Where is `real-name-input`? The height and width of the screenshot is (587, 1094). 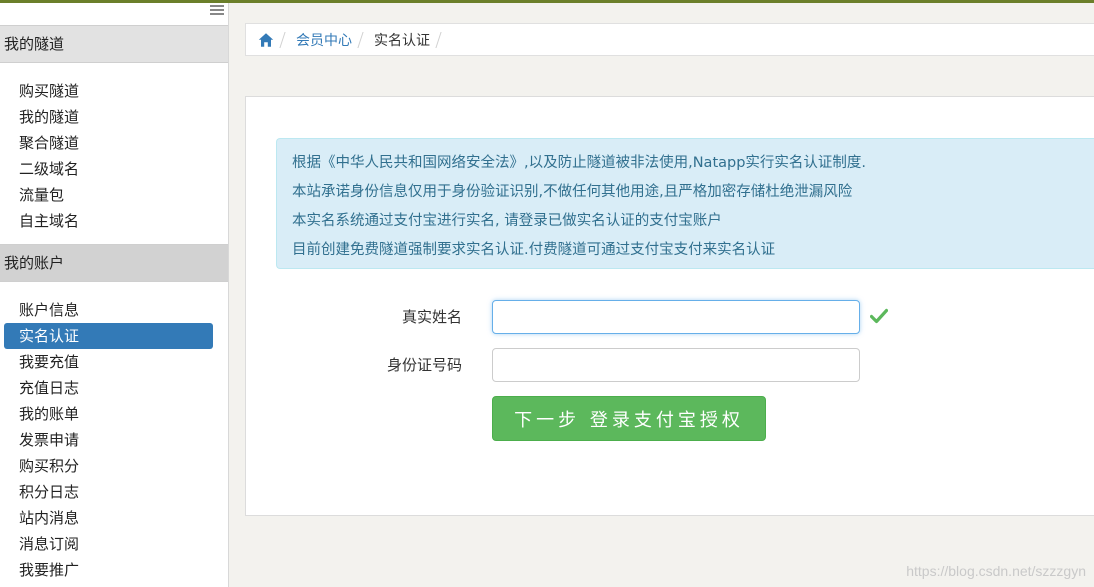 real-name-input is located at coordinates (676, 317).